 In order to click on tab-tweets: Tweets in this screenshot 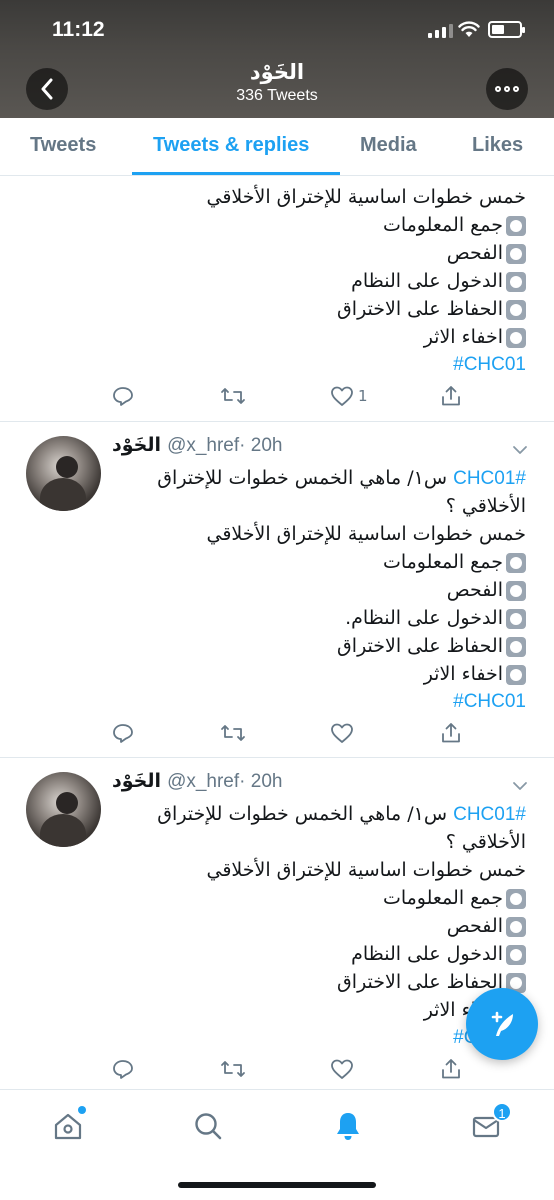, I will do `click(63, 145)`.